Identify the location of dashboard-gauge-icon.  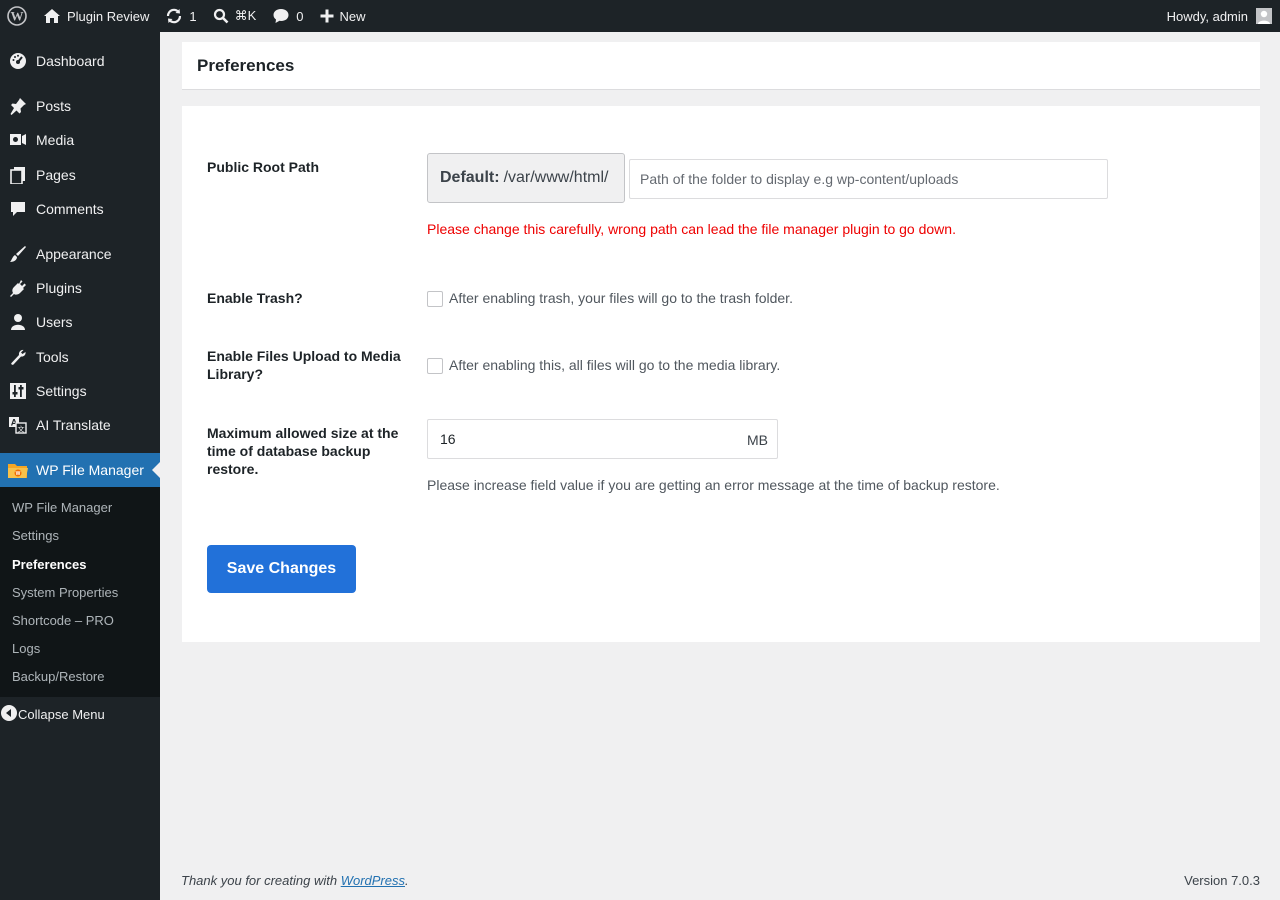
(18, 61).